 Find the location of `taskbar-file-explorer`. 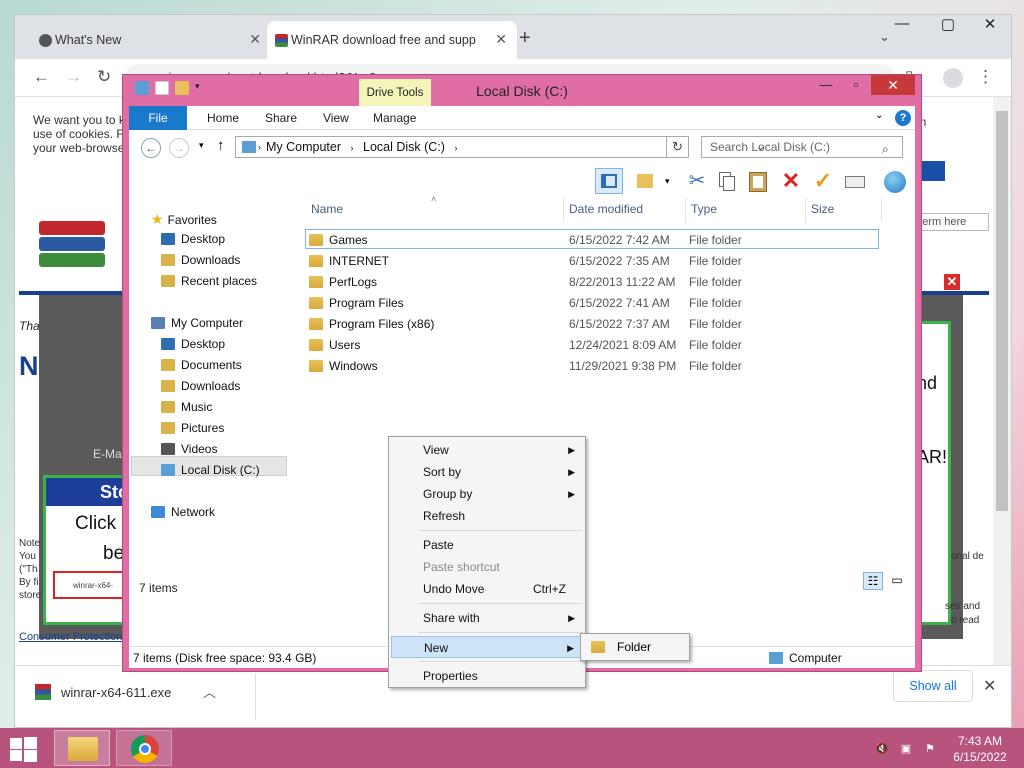

taskbar-file-explorer is located at coordinates (82, 748).